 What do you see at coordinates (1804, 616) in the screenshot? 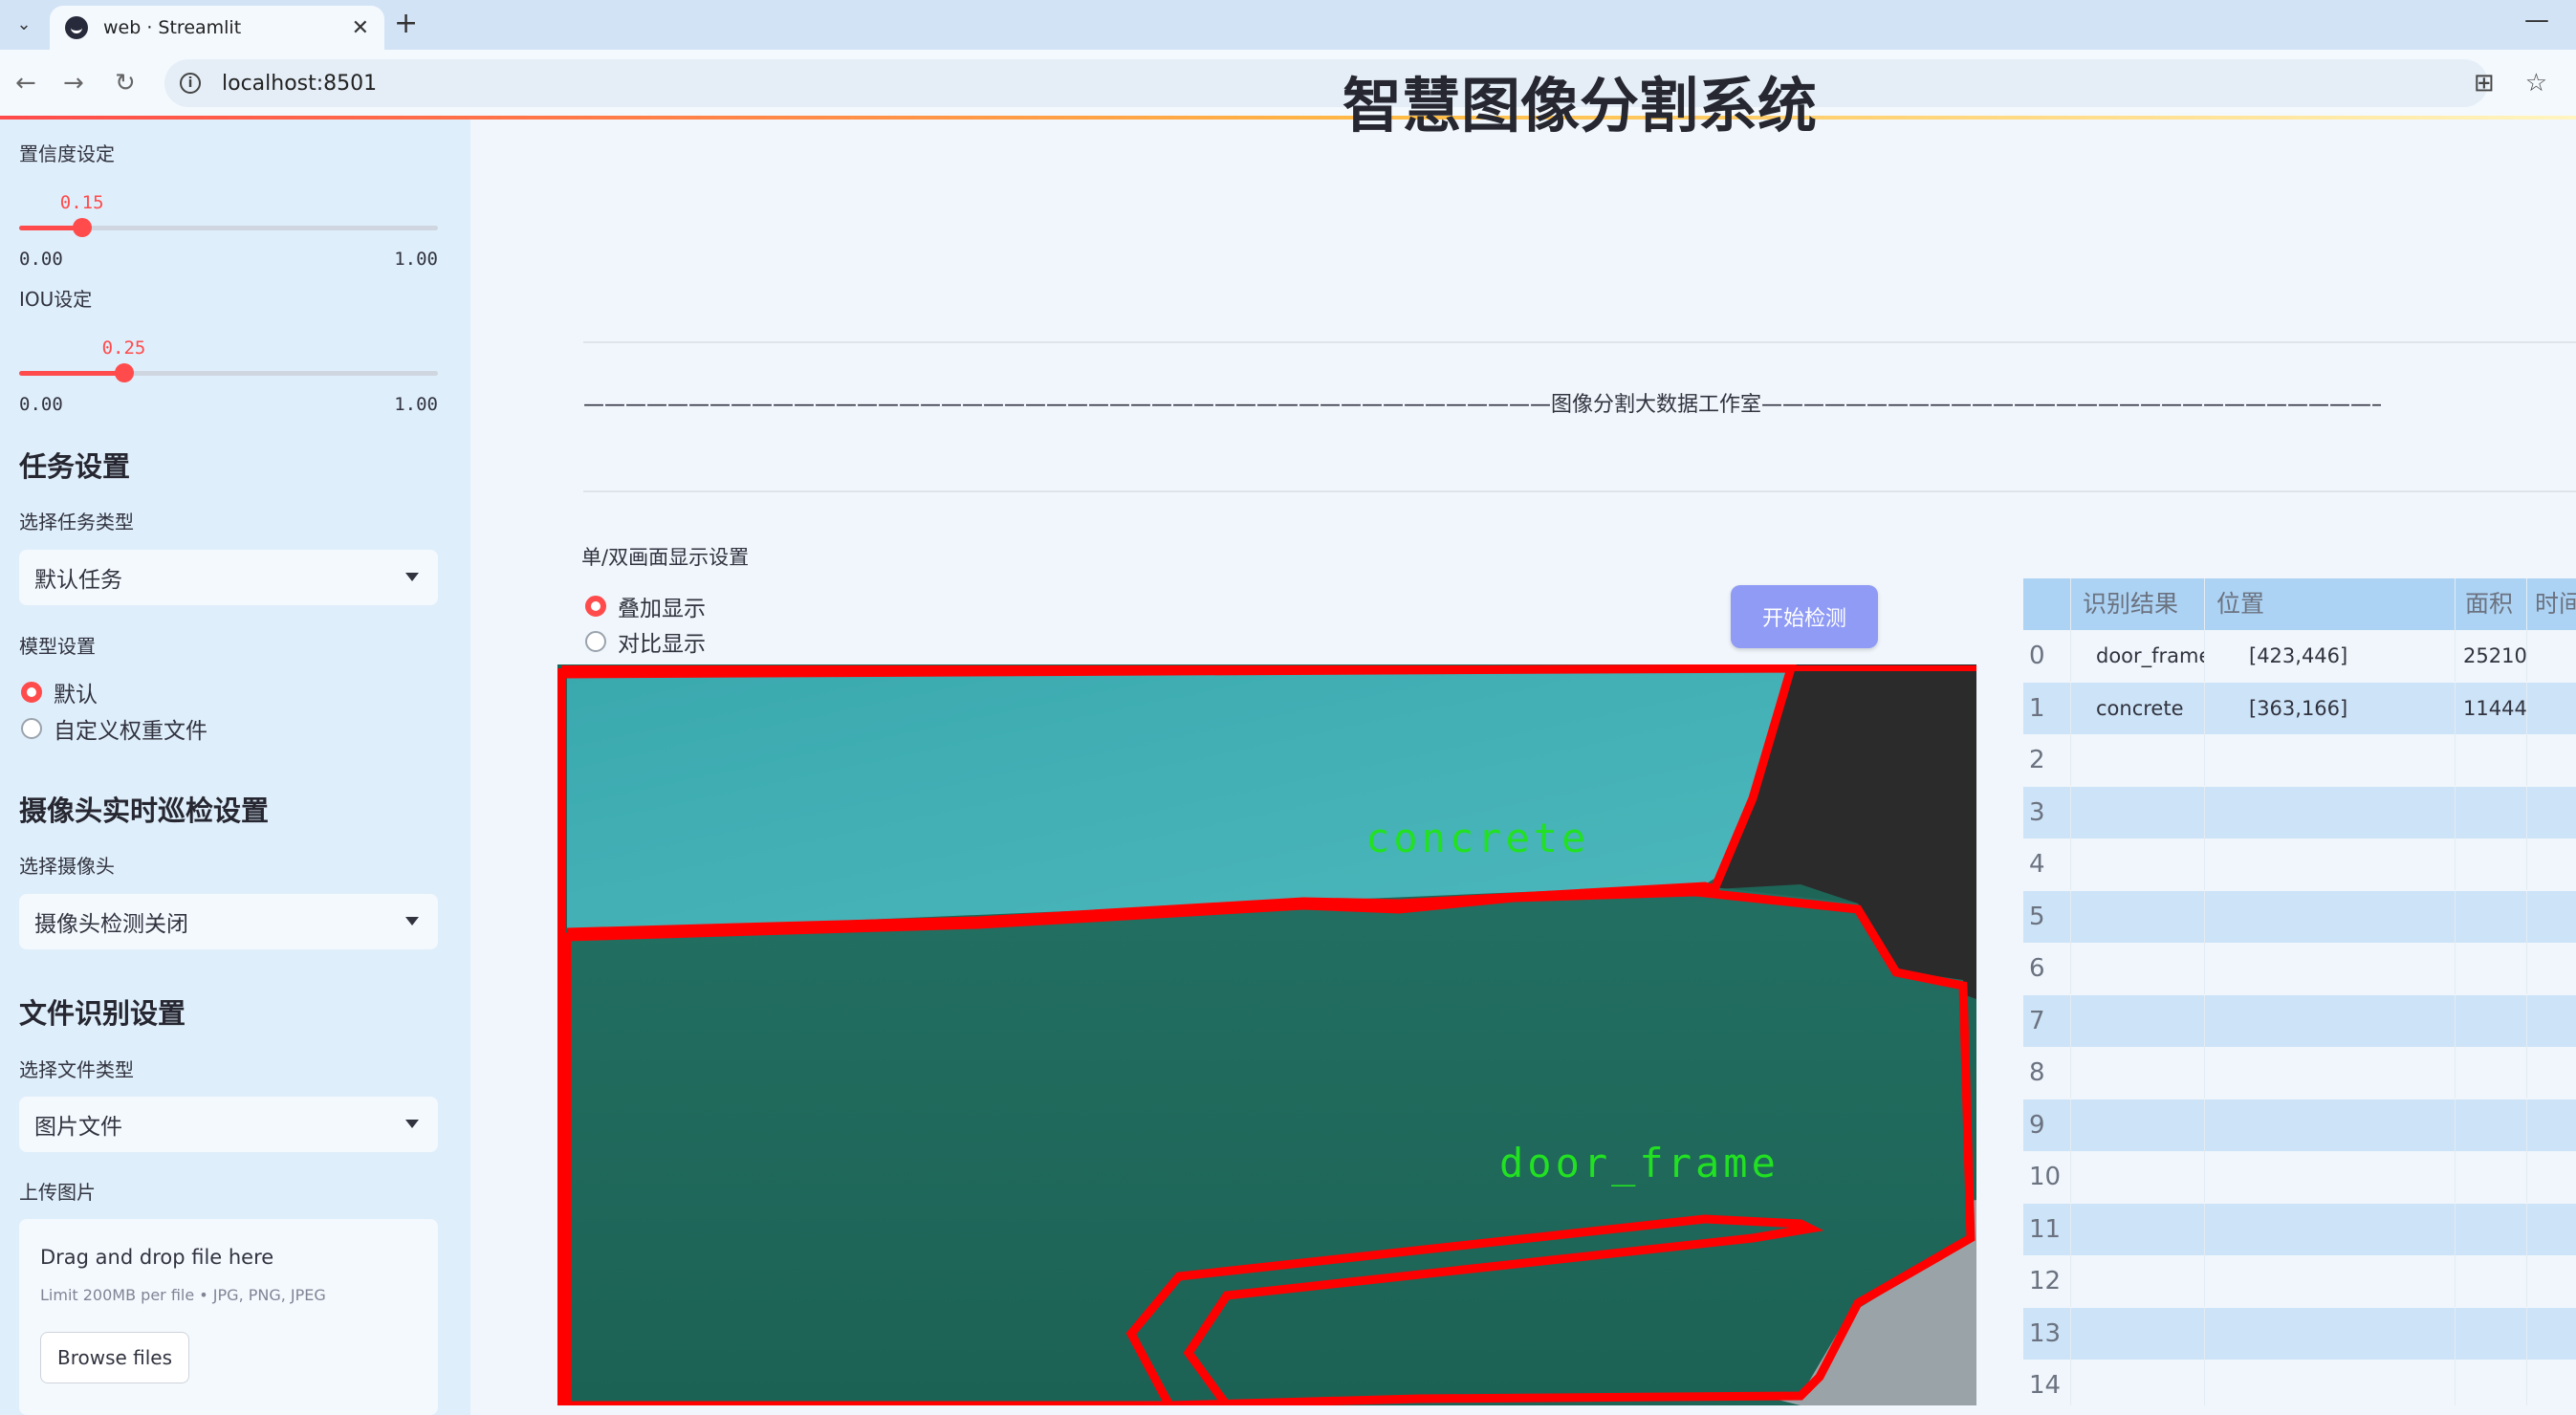
I see `start-detection-button: 开始检测` at bounding box center [1804, 616].